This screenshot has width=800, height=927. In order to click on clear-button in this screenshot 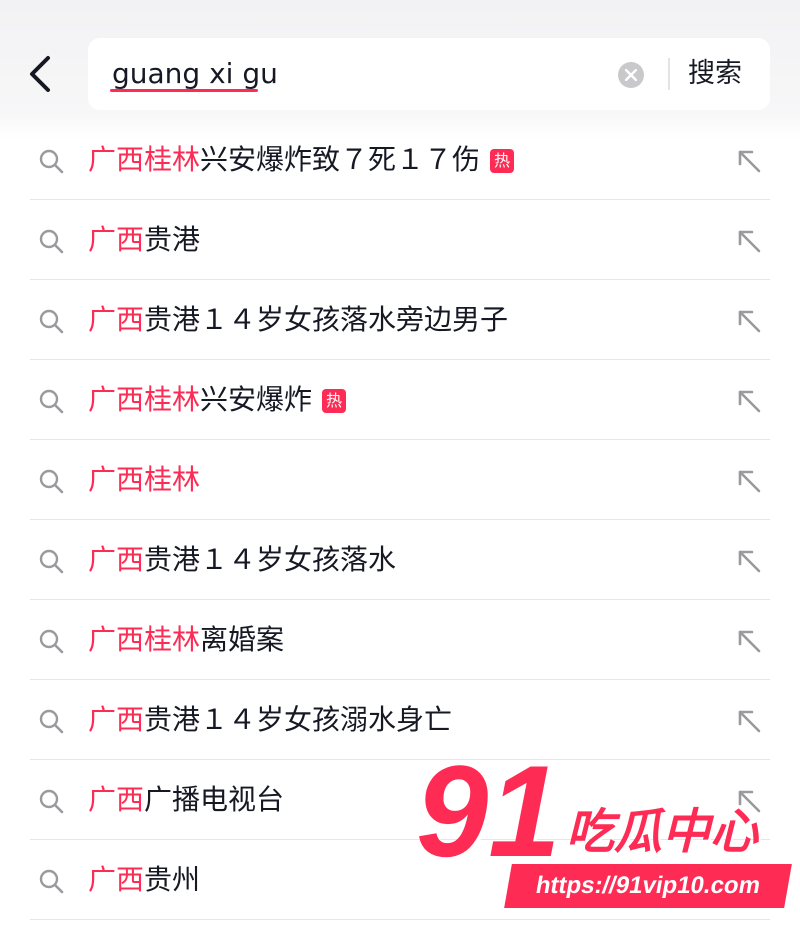, I will do `click(631, 75)`.